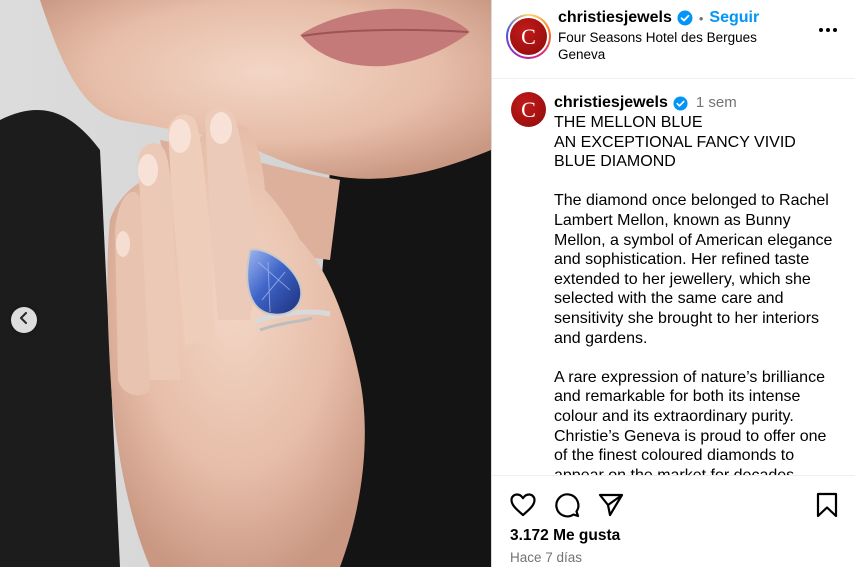  Describe the element at coordinates (615, 18) in the screenshot. I see `author-username: christiesjewels` at that location.